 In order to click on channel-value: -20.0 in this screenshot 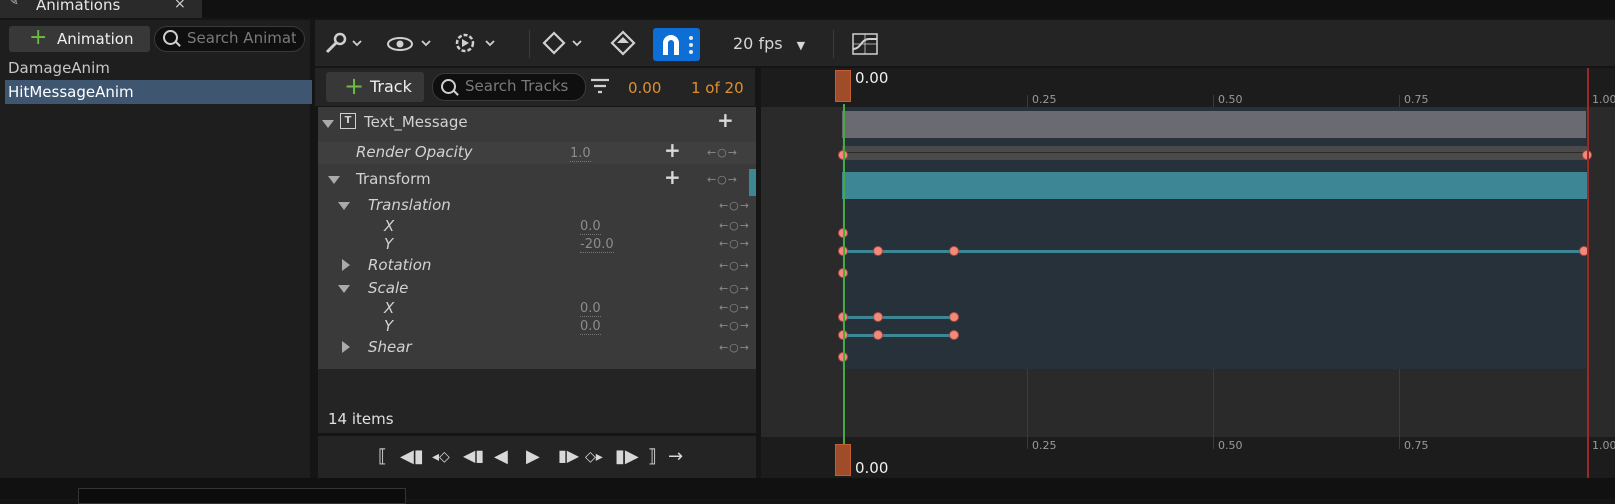, I will do `click(597, 245)`.